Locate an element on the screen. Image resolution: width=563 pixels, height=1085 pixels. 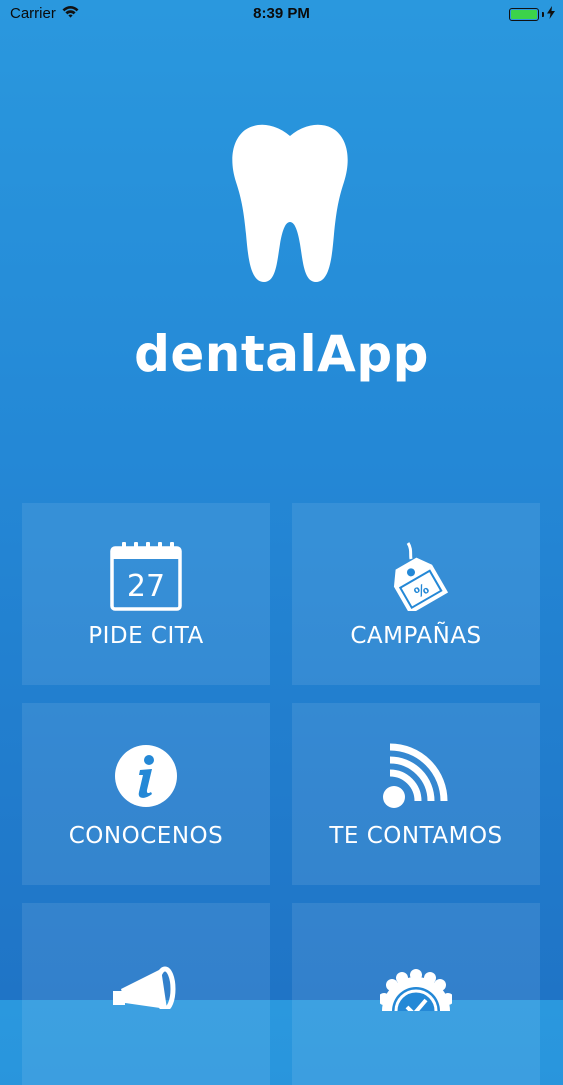
pide-cita-label: PIDE CITA is located at coordinates (146, 636).